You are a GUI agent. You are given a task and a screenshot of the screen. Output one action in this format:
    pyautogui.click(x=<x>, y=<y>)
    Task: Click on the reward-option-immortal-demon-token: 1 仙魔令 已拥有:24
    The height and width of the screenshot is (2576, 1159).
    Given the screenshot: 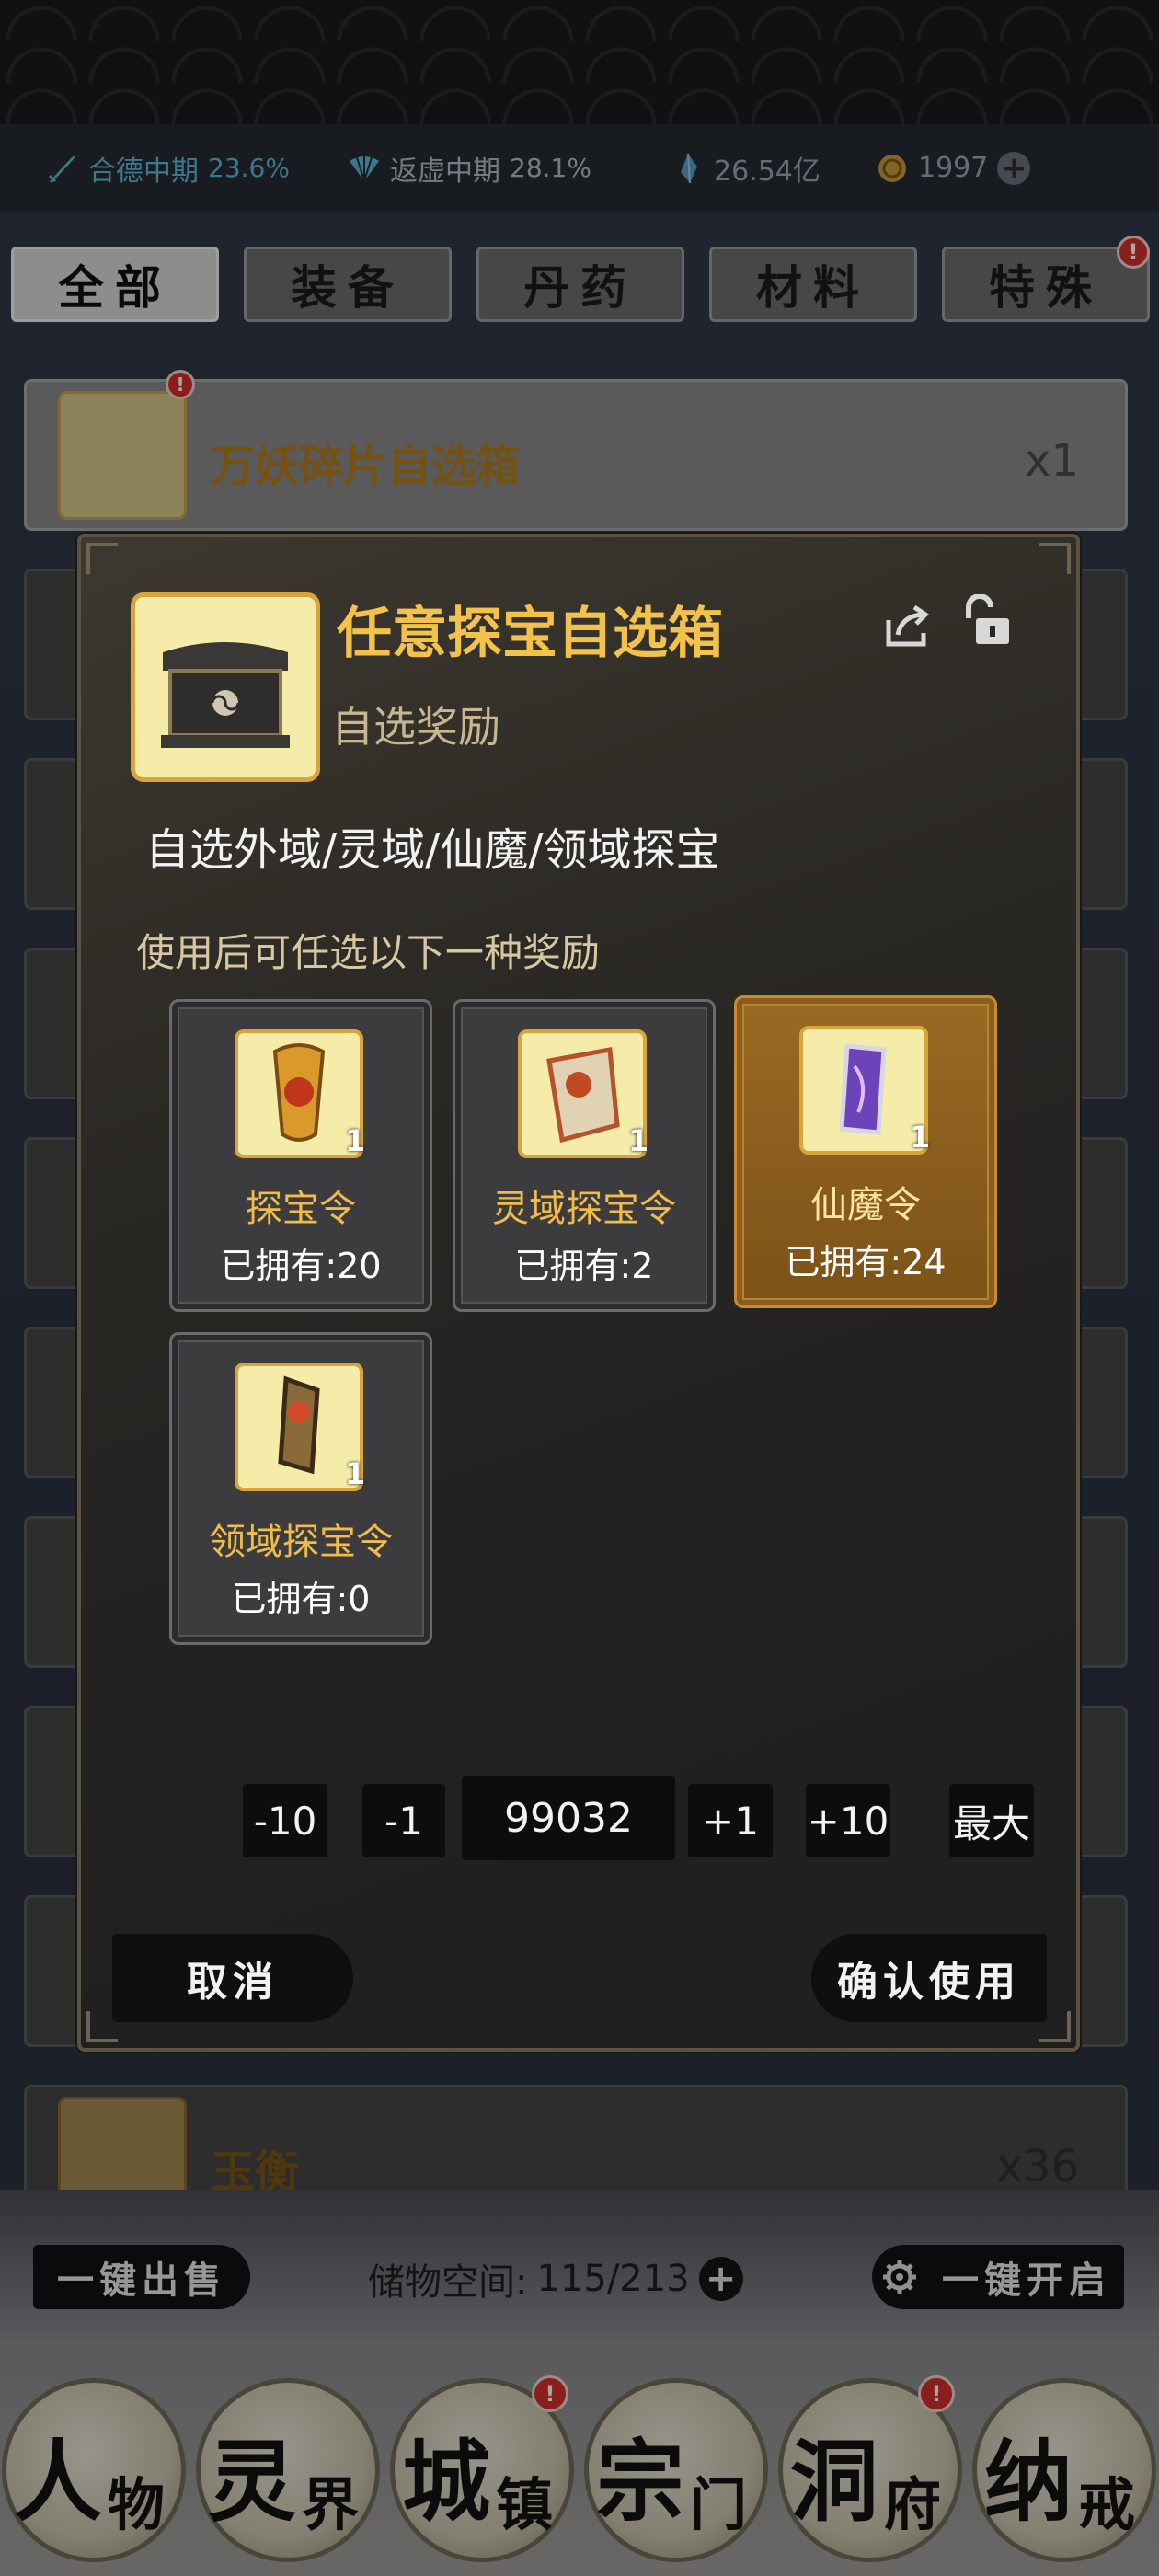 What is the action you would take?
    pyautogui.click(x=865, y=1151)
    